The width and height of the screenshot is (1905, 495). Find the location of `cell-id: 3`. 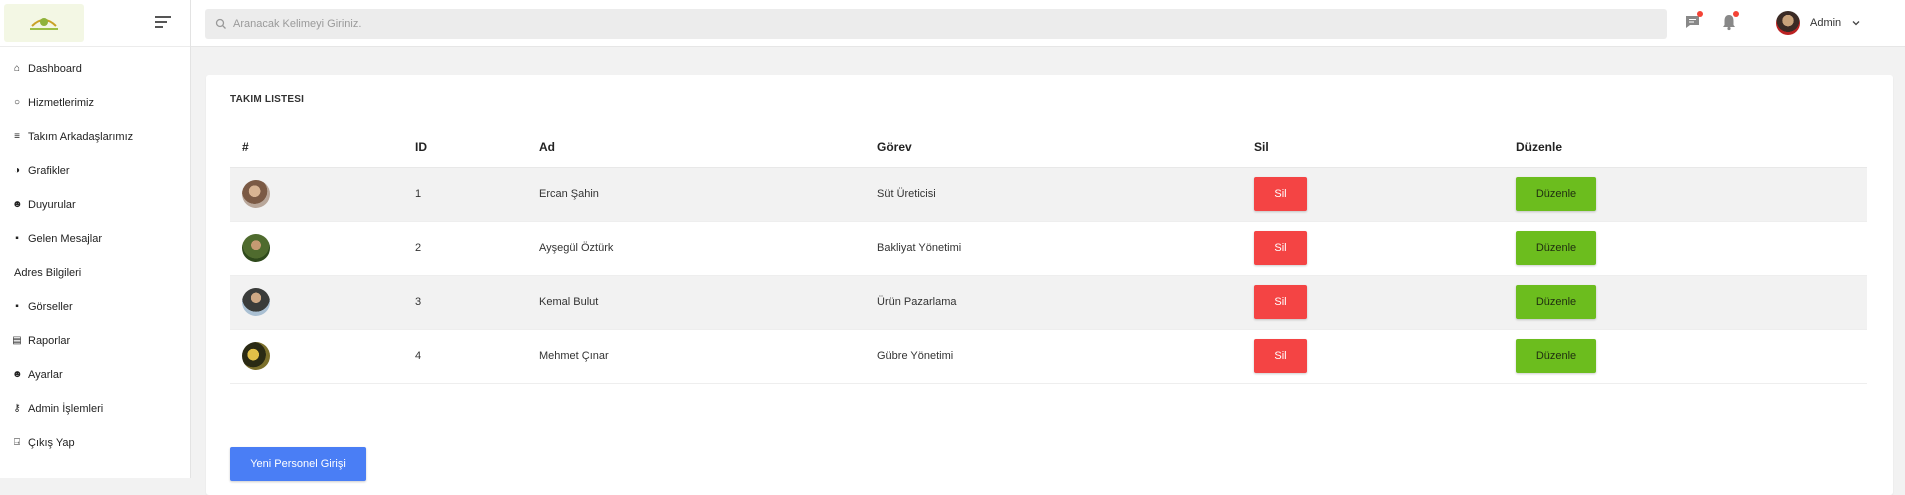

cell-id: 3 is located at coordinates (418, 302).